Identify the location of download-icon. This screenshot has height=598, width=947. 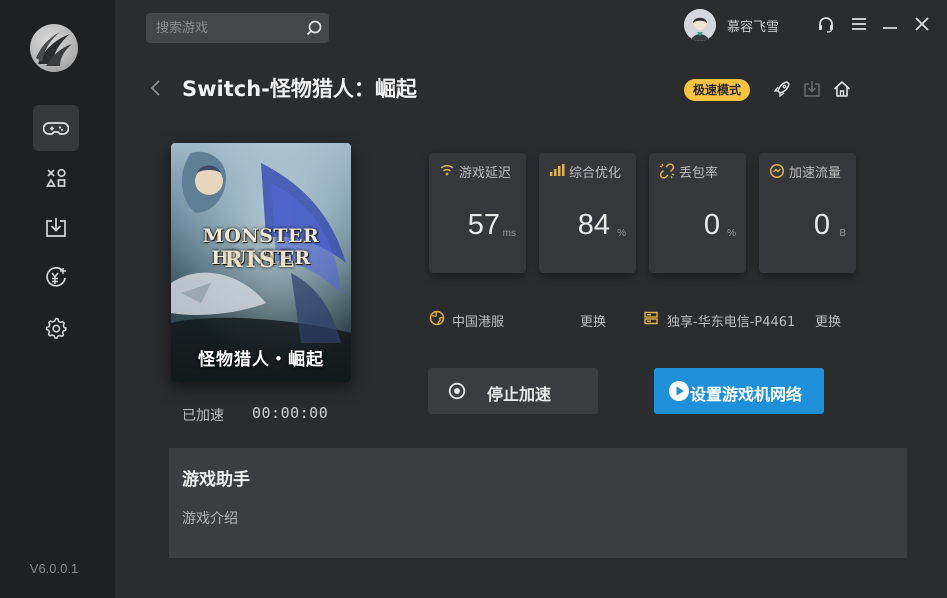
(56, 227).